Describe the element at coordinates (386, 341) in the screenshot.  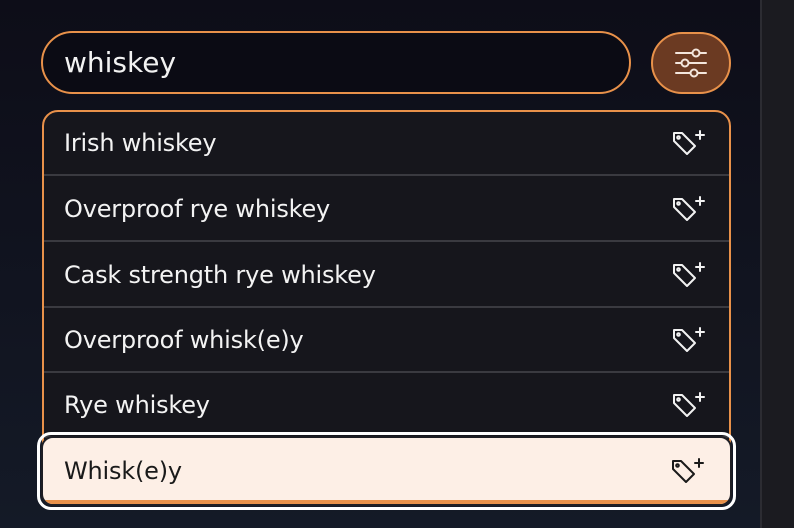
I see `suggestion-item: Overproof whisk(e)y` at that location.